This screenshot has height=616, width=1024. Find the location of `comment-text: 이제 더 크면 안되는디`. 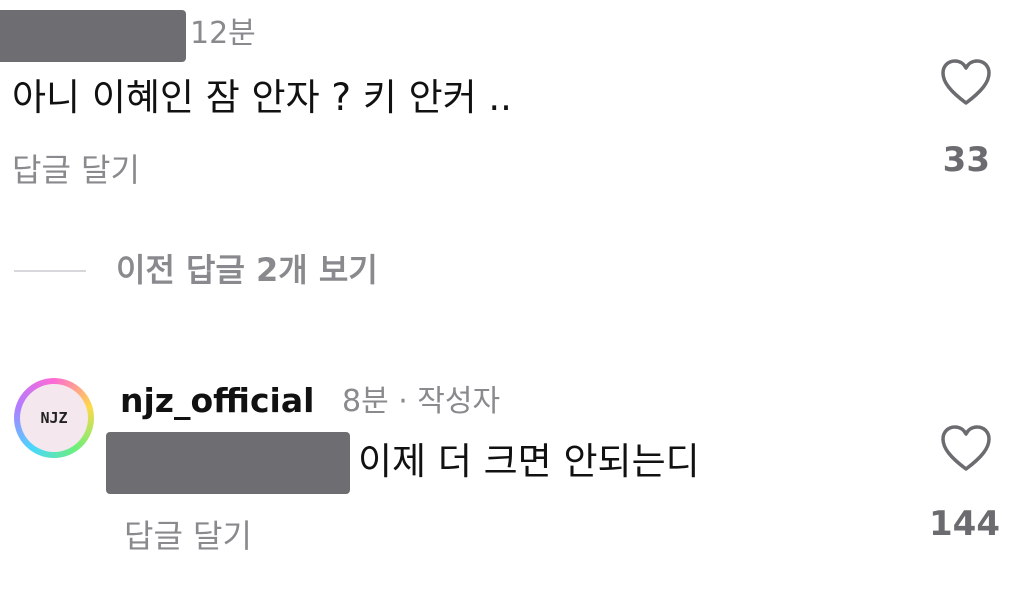

comment-text: 이제 더 크면 안되는디 is located at coordinates (529, 461).